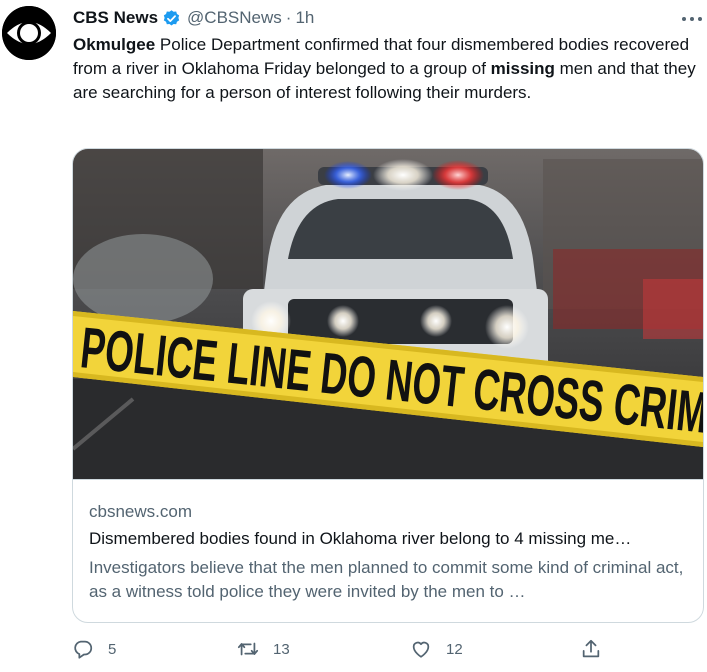 The width and height of the screenshot is (707, 672). I want to click on avatar, so click(29, 33).